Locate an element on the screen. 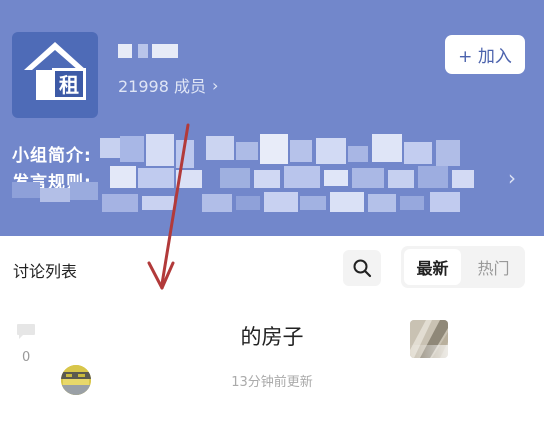 Image resolution: width=544 pixels, height=425 pixels. join-button: + 加入 is located at coordinates (485, 54).